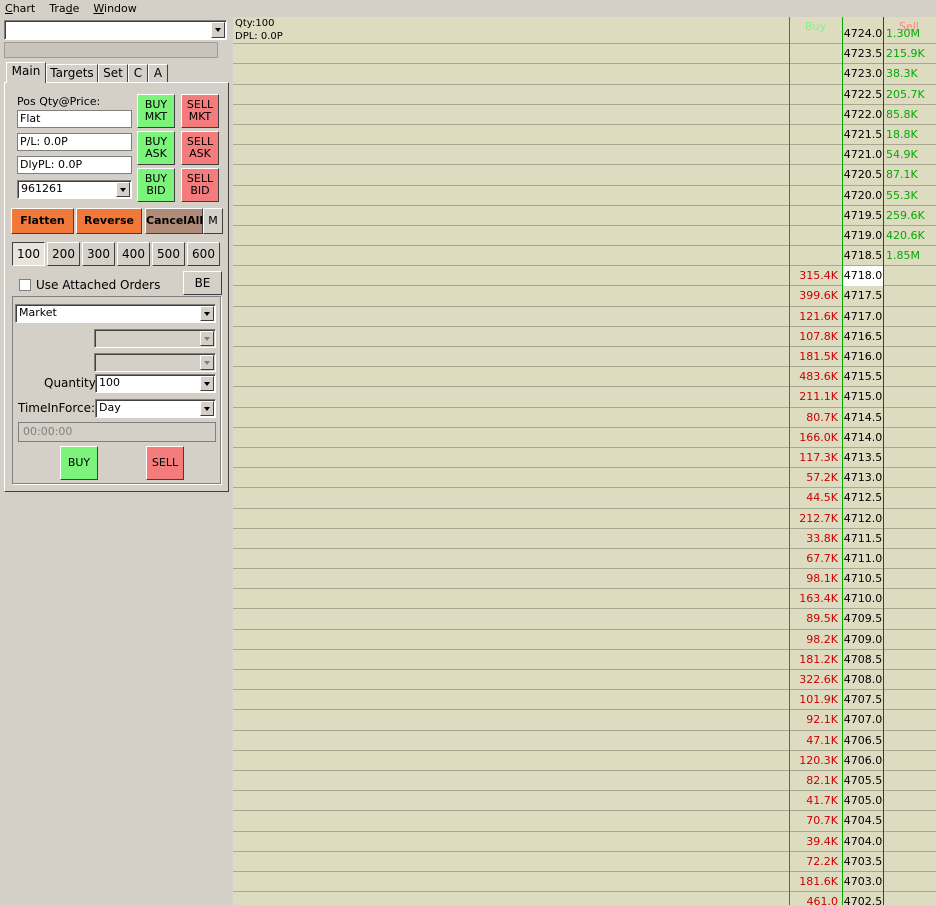 The image size is (936, 905). What do you see at coordinates (822, 720) in the screenshot?
I see `bid-size-cell: 92.1K` at bounding box center [822, 720].